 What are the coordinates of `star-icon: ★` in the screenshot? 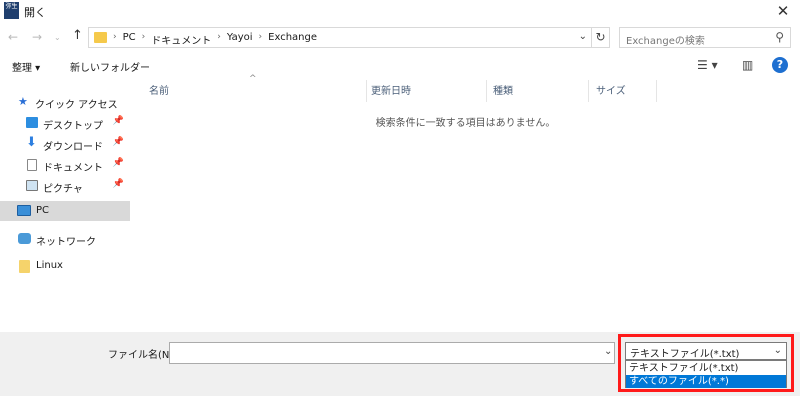 It's located at (23, 101).